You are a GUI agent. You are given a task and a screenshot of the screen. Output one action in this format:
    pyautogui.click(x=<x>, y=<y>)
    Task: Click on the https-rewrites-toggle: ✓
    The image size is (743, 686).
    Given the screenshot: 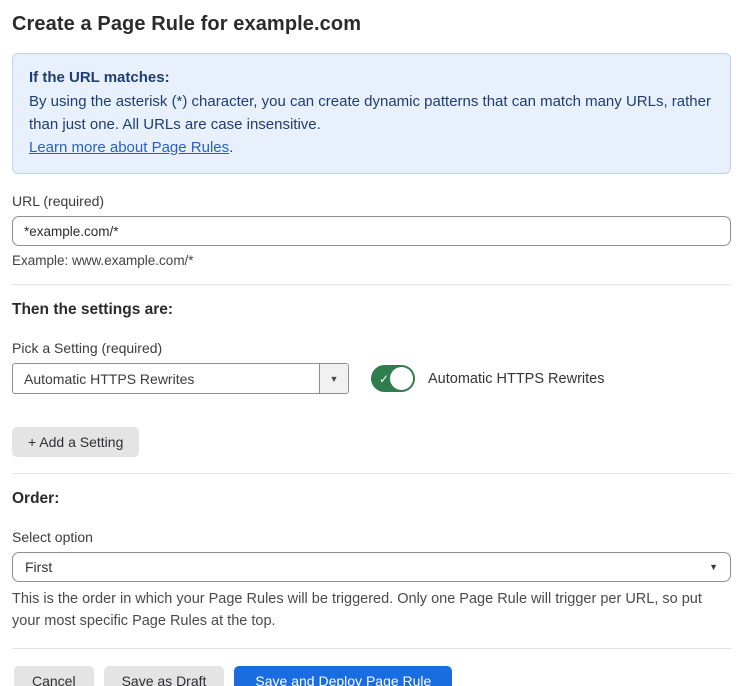 What is the action you would take?
    pyautogui.click(x=393, y=378)
    